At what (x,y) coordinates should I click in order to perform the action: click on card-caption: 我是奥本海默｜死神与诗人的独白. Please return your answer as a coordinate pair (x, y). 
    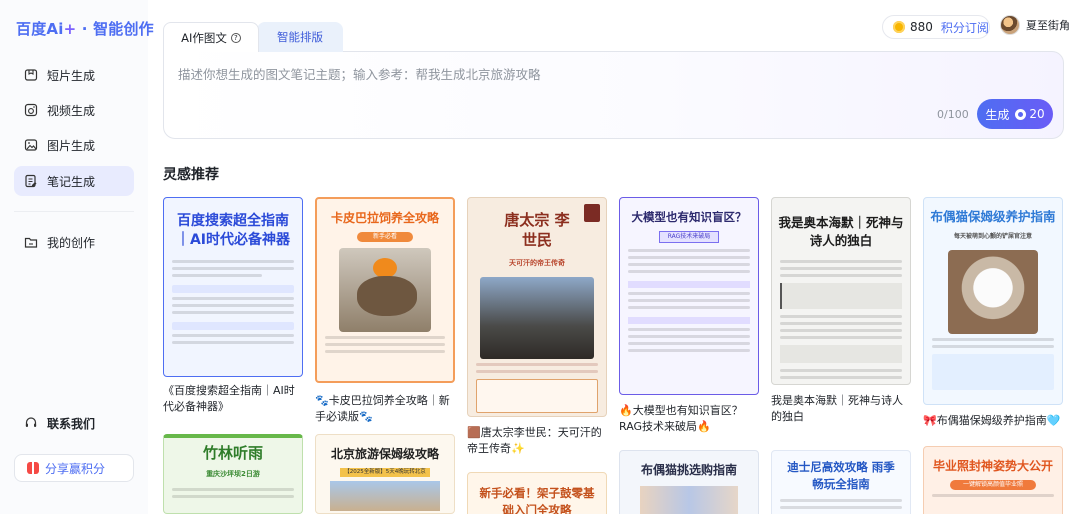
    Looking at the image, I should click on (842, 409).